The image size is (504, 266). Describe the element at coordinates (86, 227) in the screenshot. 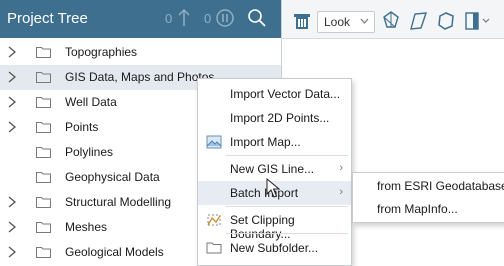

I see `tree-item-label: Meshes` at that location.